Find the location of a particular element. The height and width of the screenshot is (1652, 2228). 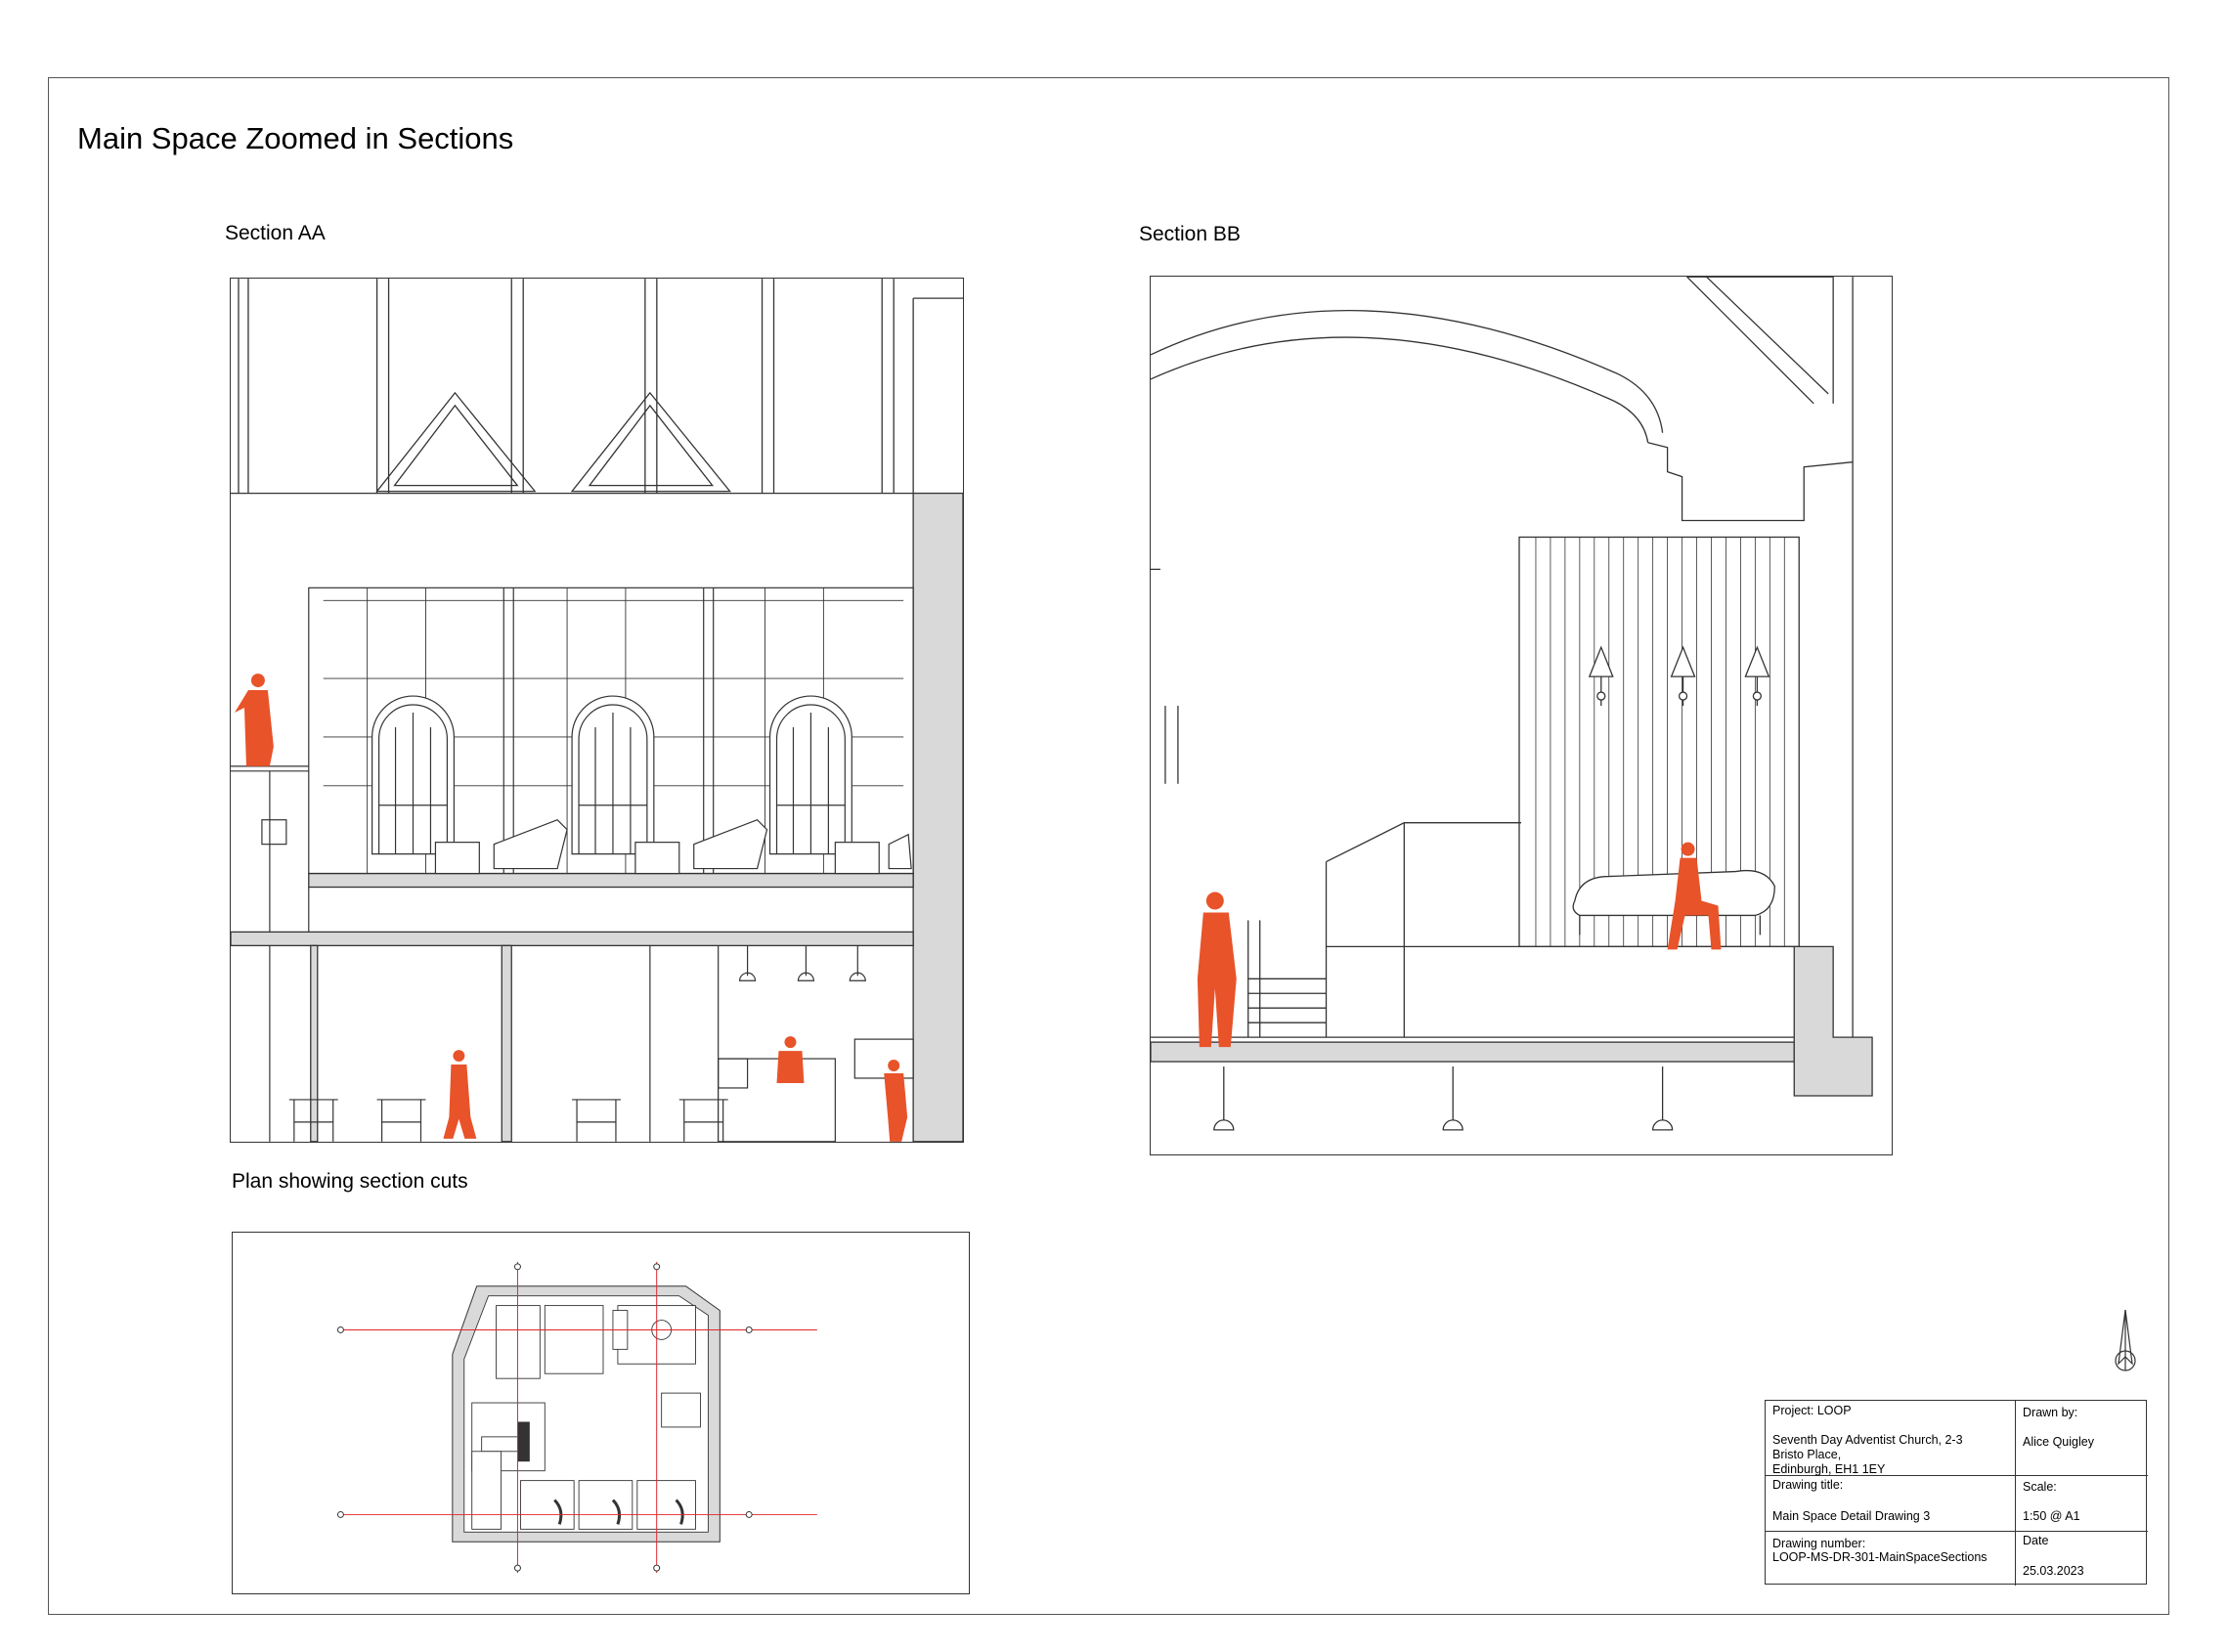

section-bb-label: Section BB is located at coordinates (1190, 234).